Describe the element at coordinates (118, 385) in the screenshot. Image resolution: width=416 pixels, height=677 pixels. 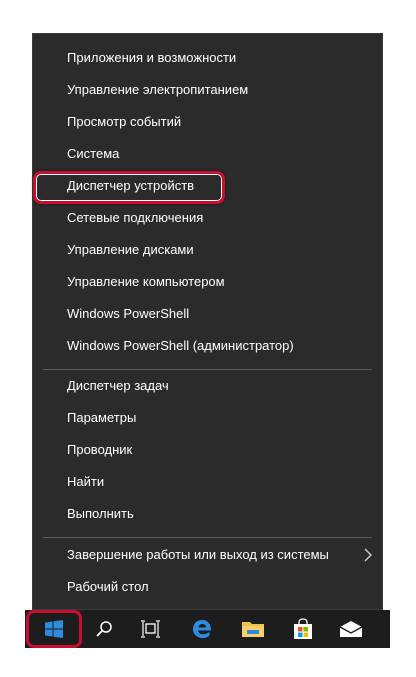
I see `menu-item-label: Диспетчер задач` at that location.